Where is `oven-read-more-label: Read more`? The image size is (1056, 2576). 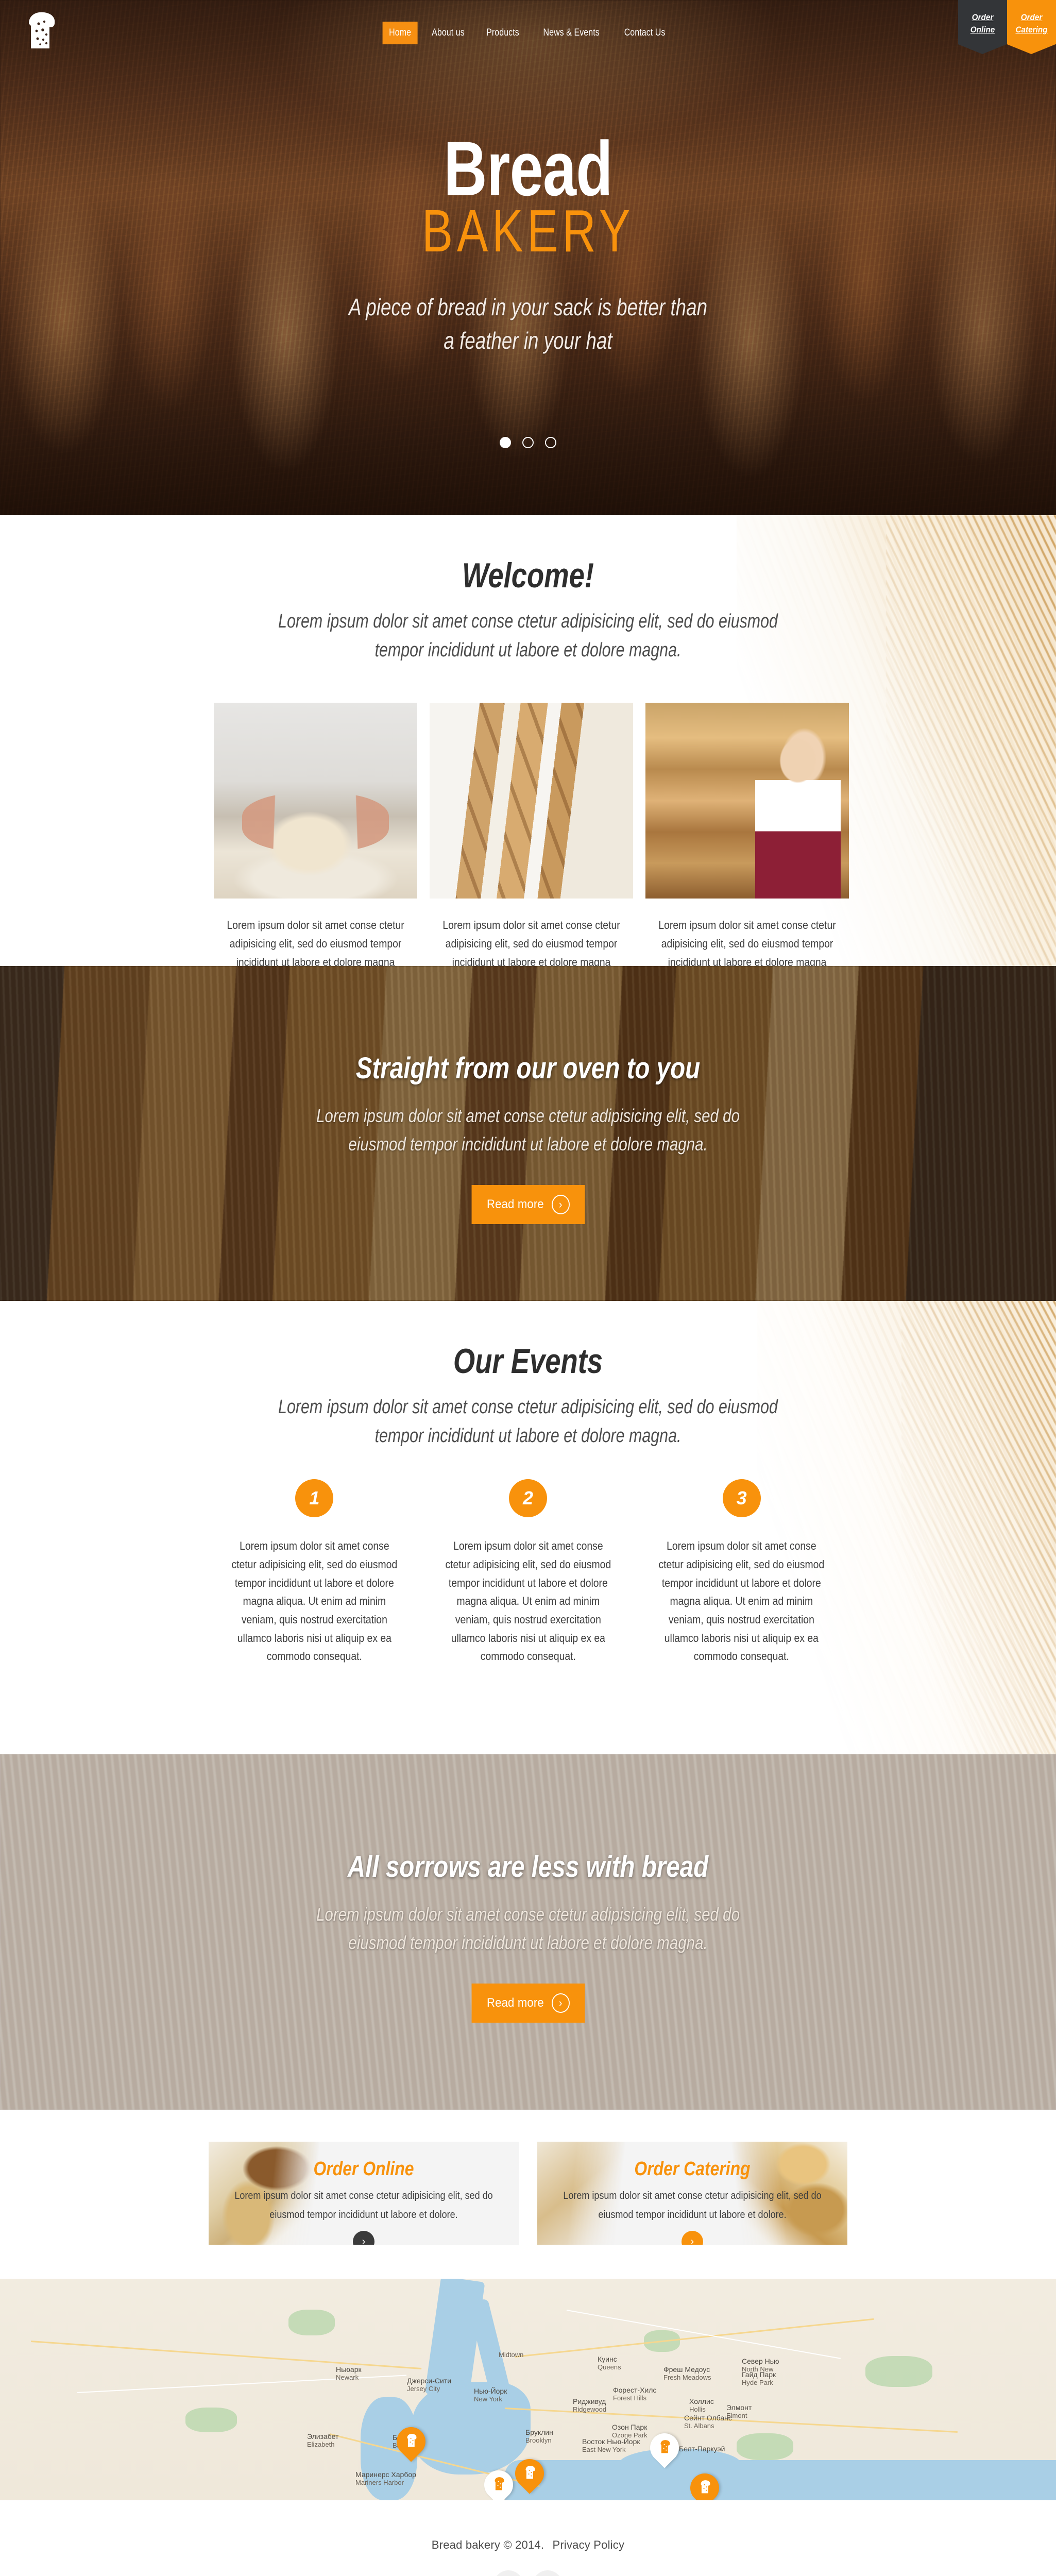
oven-read-more-label: Read more is located at coordinates (515, 1204).